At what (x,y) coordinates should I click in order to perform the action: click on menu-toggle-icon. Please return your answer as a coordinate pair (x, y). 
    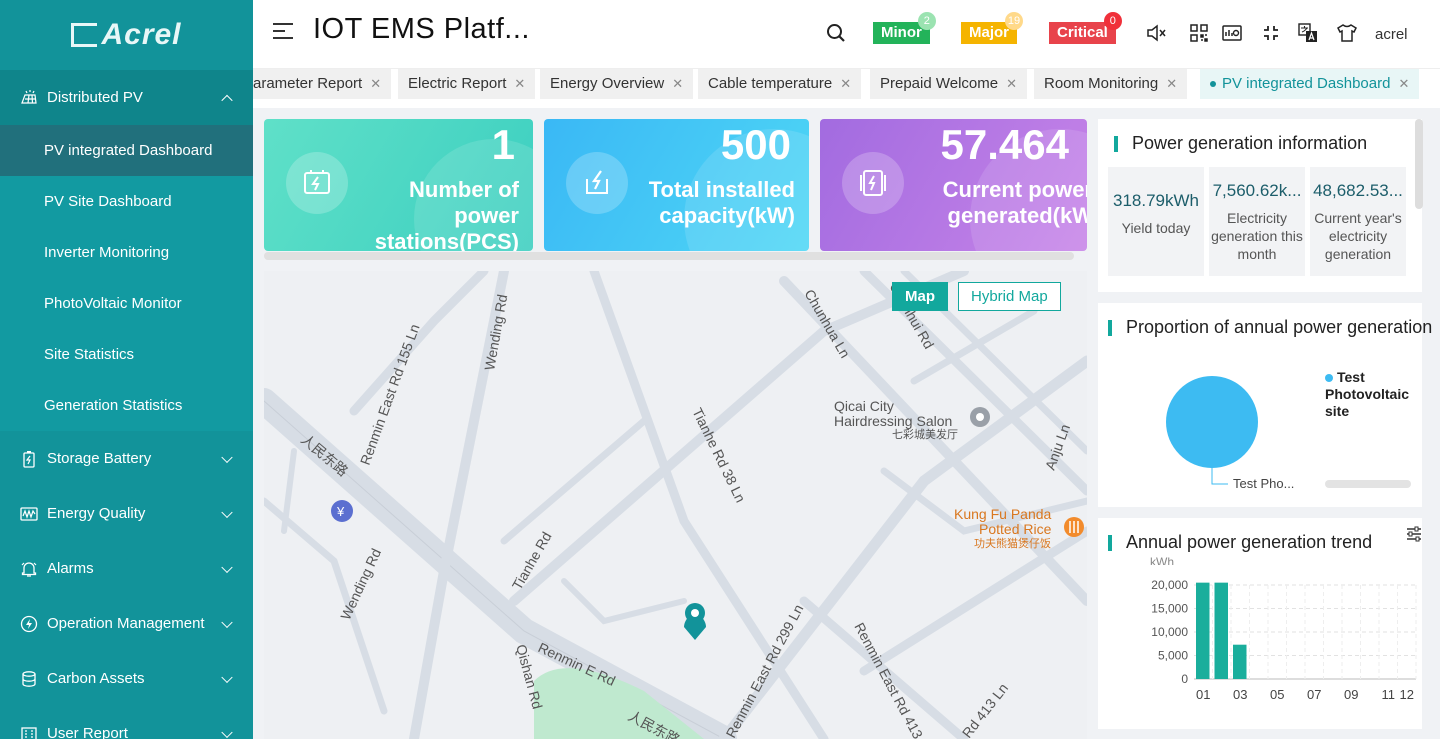
    Looking at the image, I should click on (283, 31).